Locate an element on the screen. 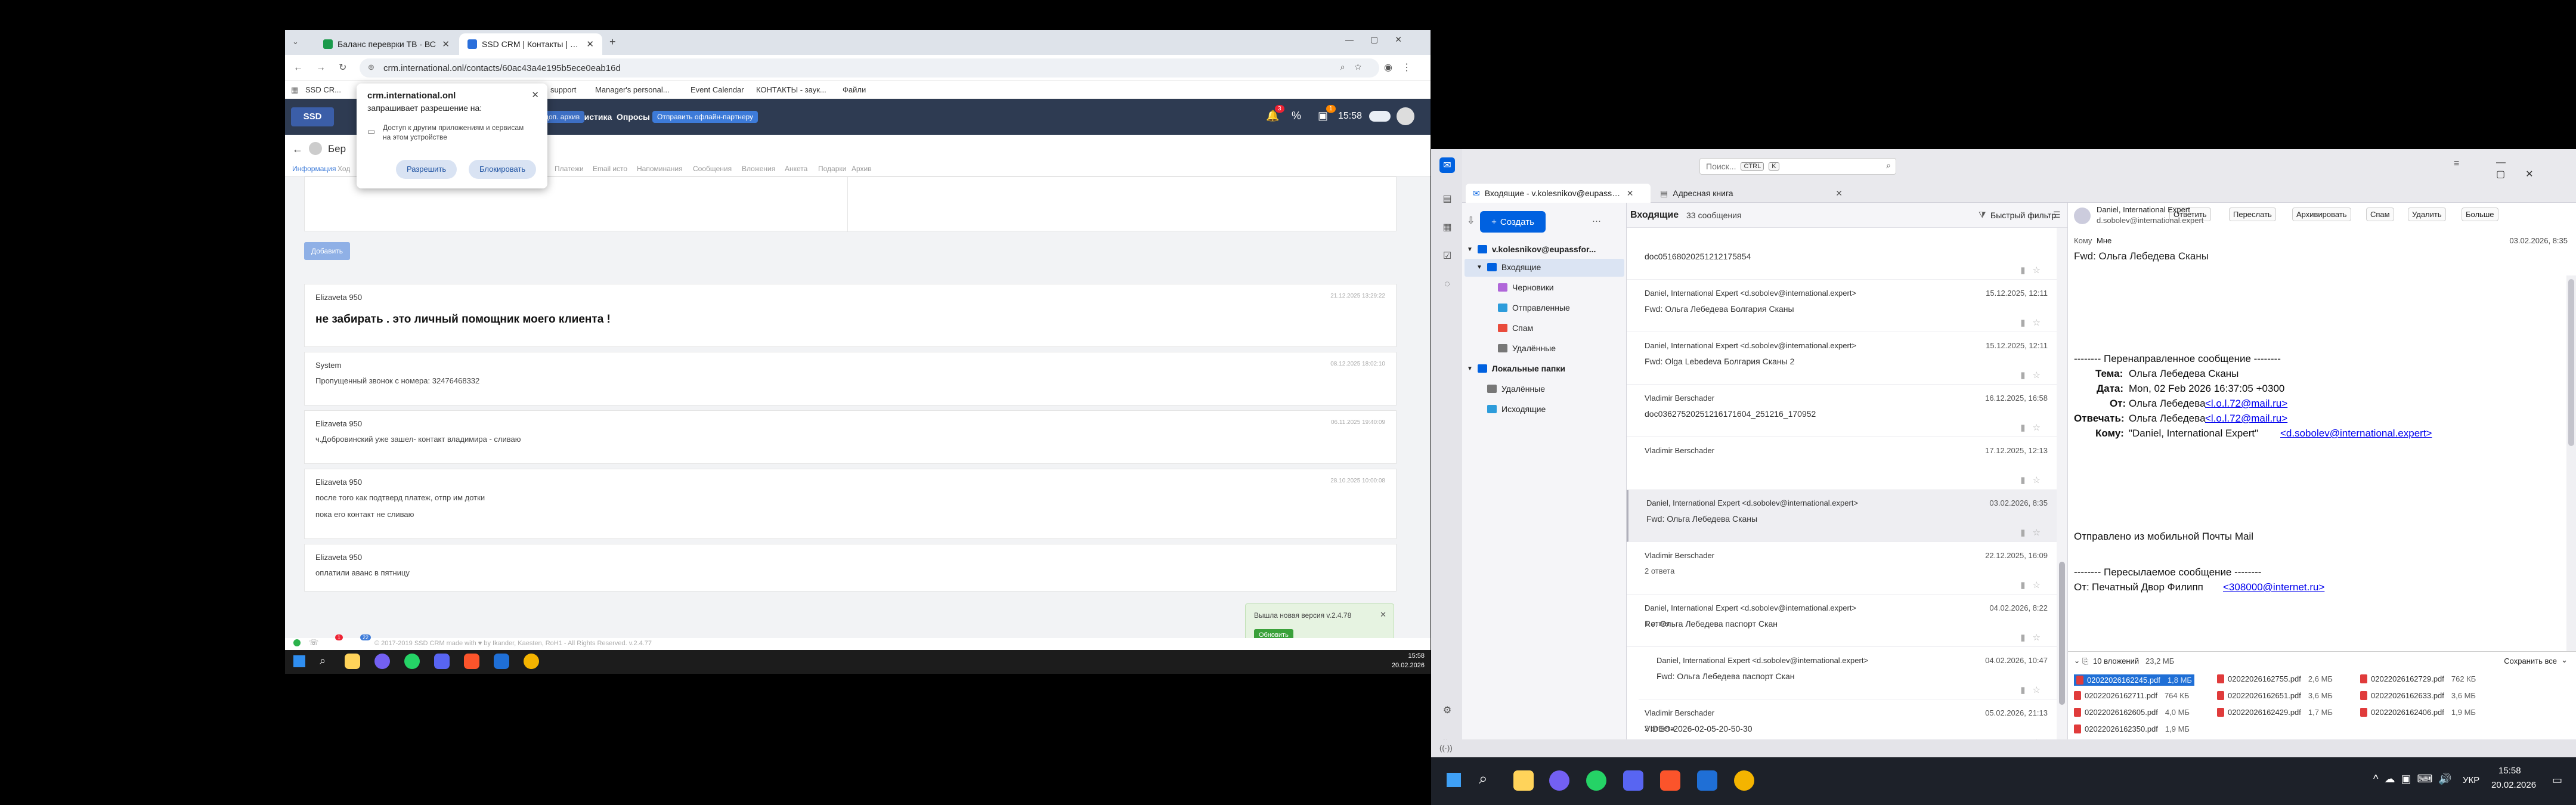 This screenshot has width=2576, height=805. zoom-star-icons: ⌕☆ is located at coordinates (1355, 67).